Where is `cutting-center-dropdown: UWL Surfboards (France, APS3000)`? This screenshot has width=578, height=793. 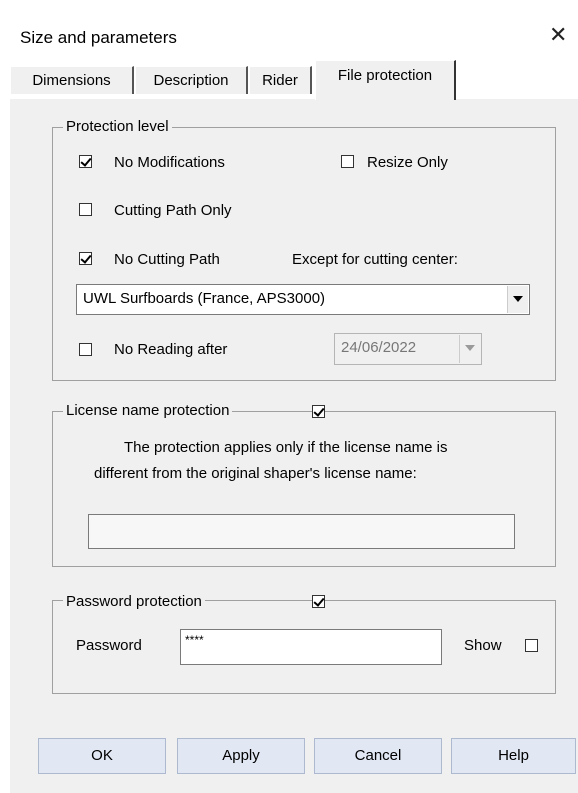
cutting-center-dropdown: UWL Surfboards (France, APS3000) is located at coordinates (303, 299).